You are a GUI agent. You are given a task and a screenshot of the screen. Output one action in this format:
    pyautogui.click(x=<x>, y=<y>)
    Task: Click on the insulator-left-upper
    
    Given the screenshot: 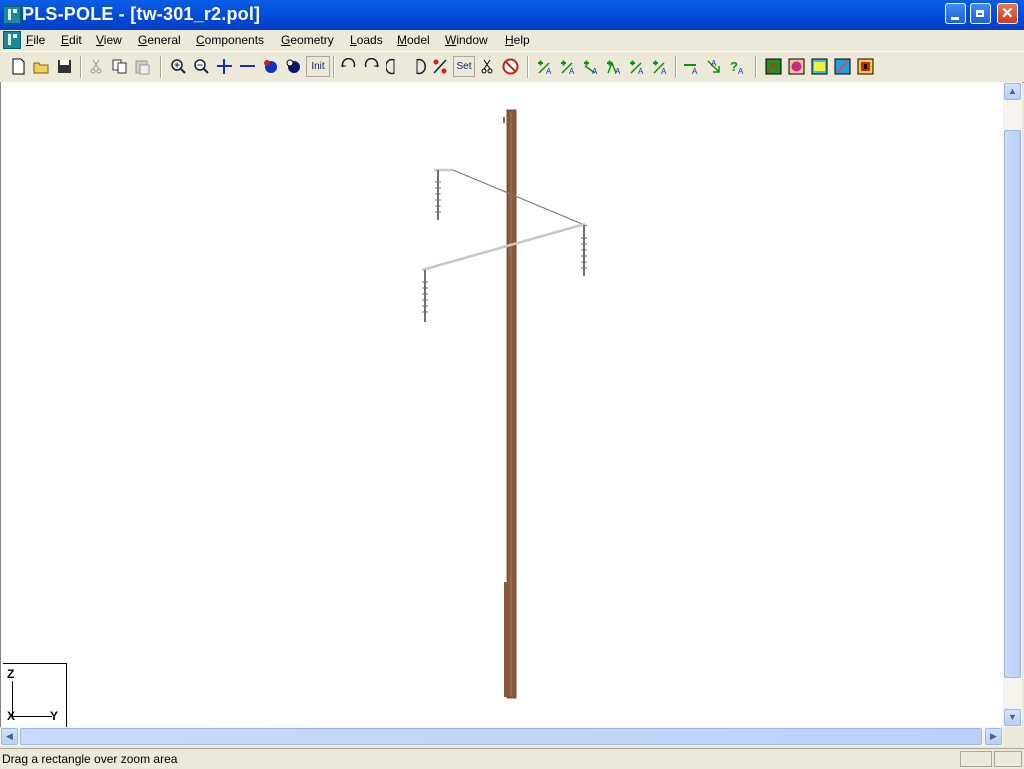 What is the action you would take?
    pyautogui.click(x=438, y=195)
    